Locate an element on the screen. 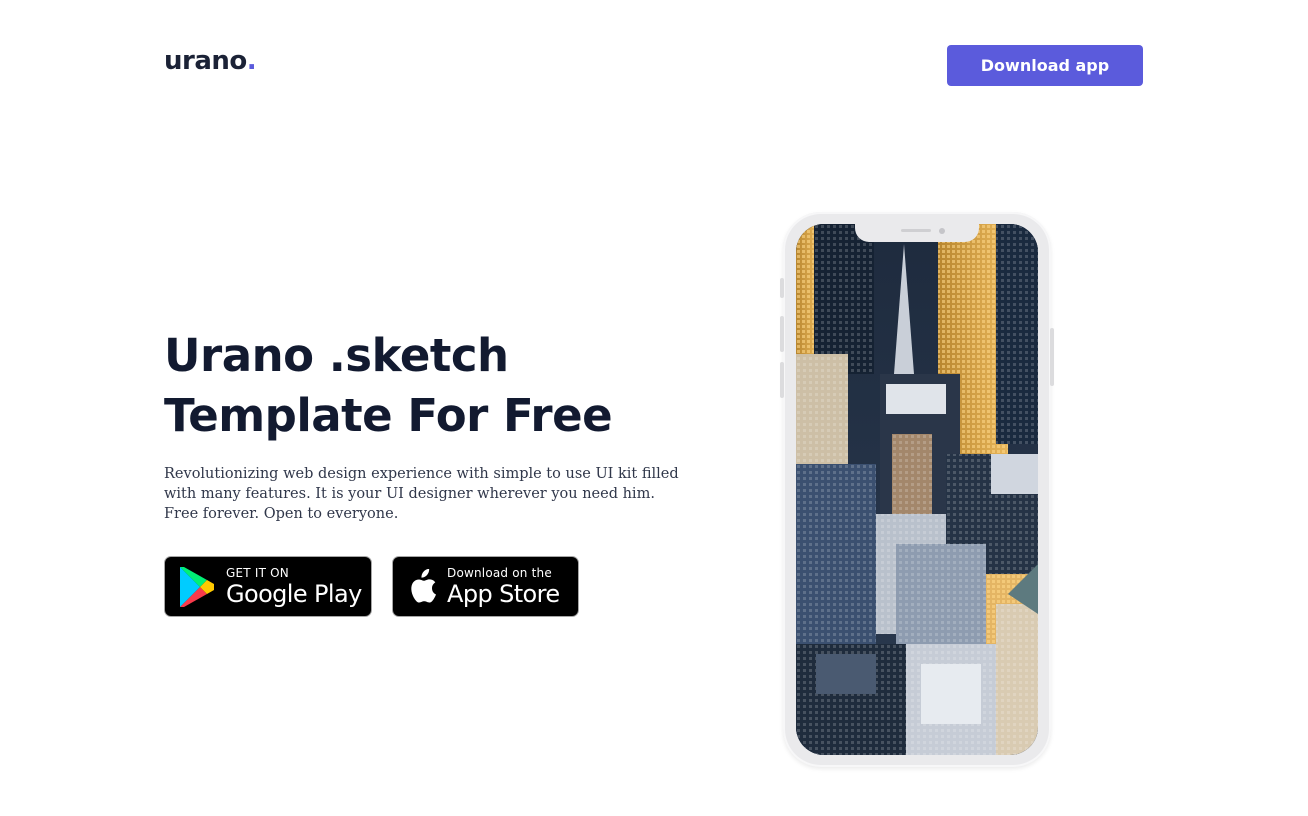 The height and width of the screenshot is (816, 1308). hero-title-line-2: Template For Free is located at coordinates (388, 415).